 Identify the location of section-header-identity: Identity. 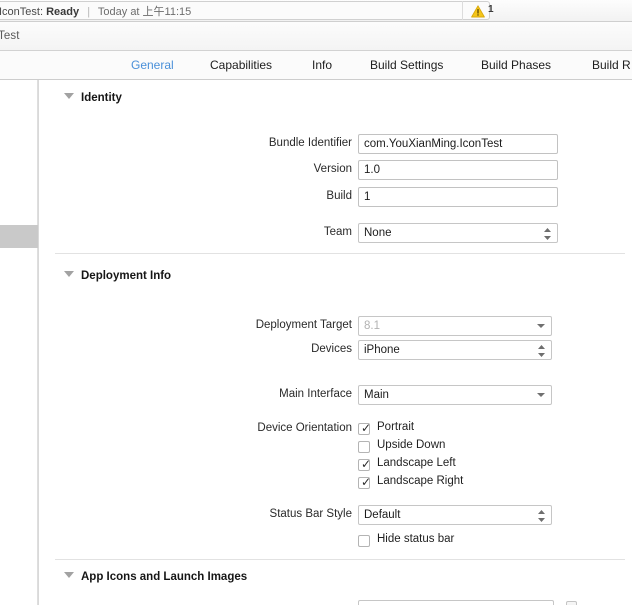
(93, 100).